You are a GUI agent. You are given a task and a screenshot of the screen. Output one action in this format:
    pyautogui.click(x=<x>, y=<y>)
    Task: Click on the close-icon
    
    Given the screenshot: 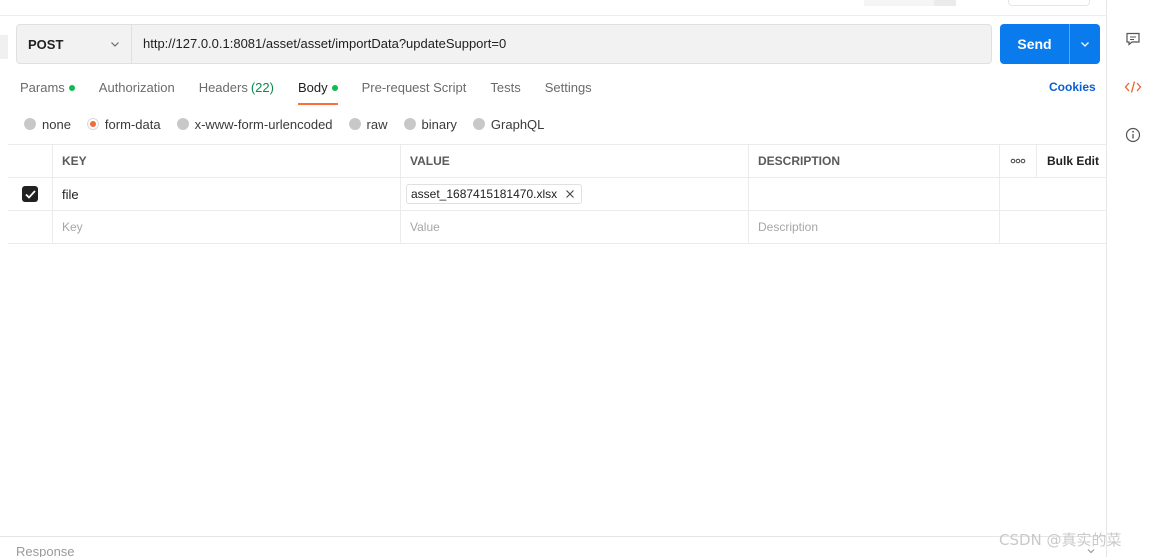 What is the action you would take?
    pyautogui.click(x=570, y=194)
    